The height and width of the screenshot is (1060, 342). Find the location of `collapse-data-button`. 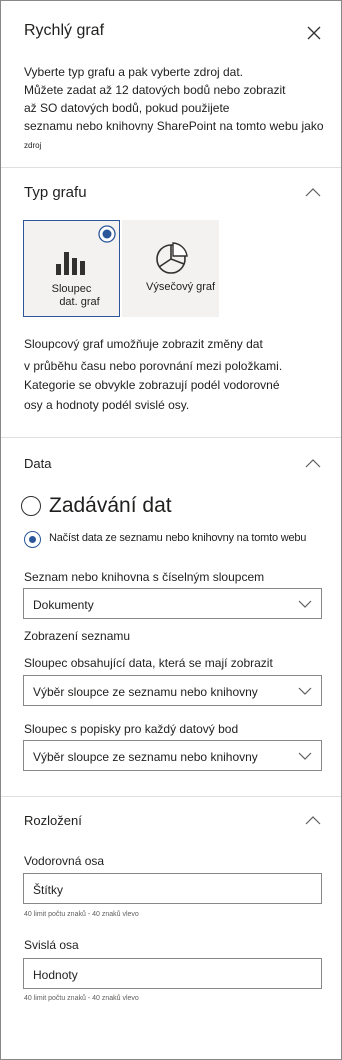

collapse-data-button is located at coordinates (313, 464).